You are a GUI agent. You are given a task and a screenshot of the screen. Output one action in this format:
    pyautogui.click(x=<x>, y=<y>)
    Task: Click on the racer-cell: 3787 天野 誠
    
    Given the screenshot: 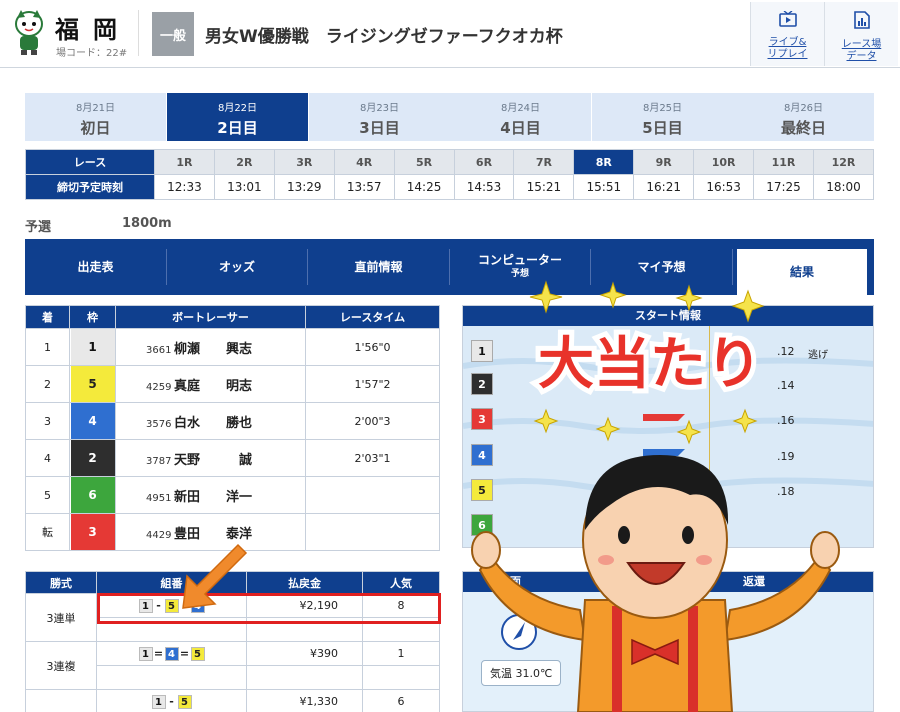 What is the action you would take?
    pyautogui.click(x=210, y=458)
    